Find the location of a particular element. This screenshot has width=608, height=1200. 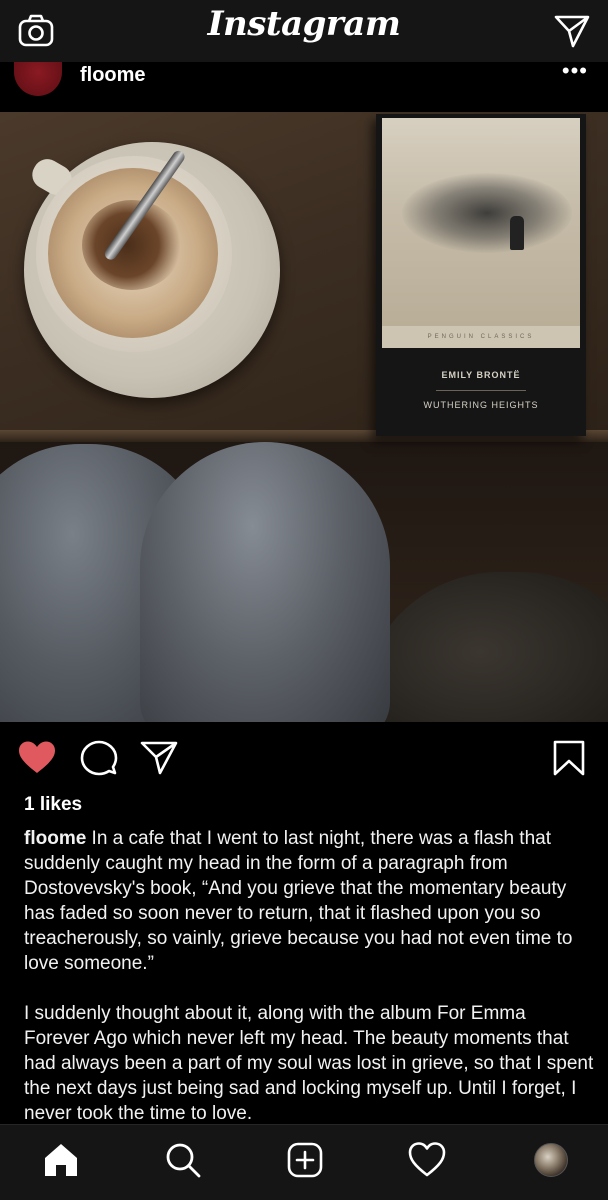

book-title: WUTHERING HEIGHTS is located at coordinates (481, 405).